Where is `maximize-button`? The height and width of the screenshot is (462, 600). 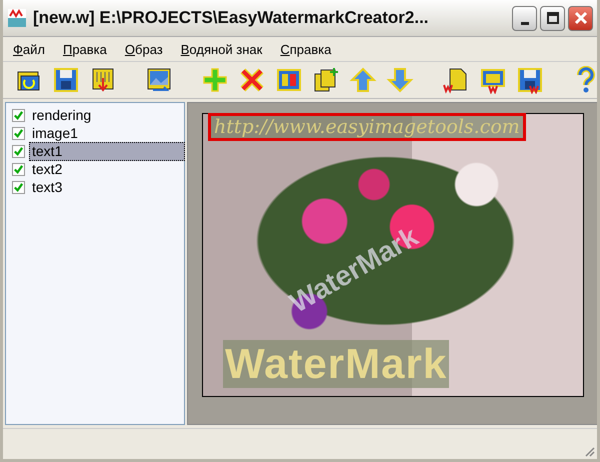
maximize-button is located at coordinates (552, 18).